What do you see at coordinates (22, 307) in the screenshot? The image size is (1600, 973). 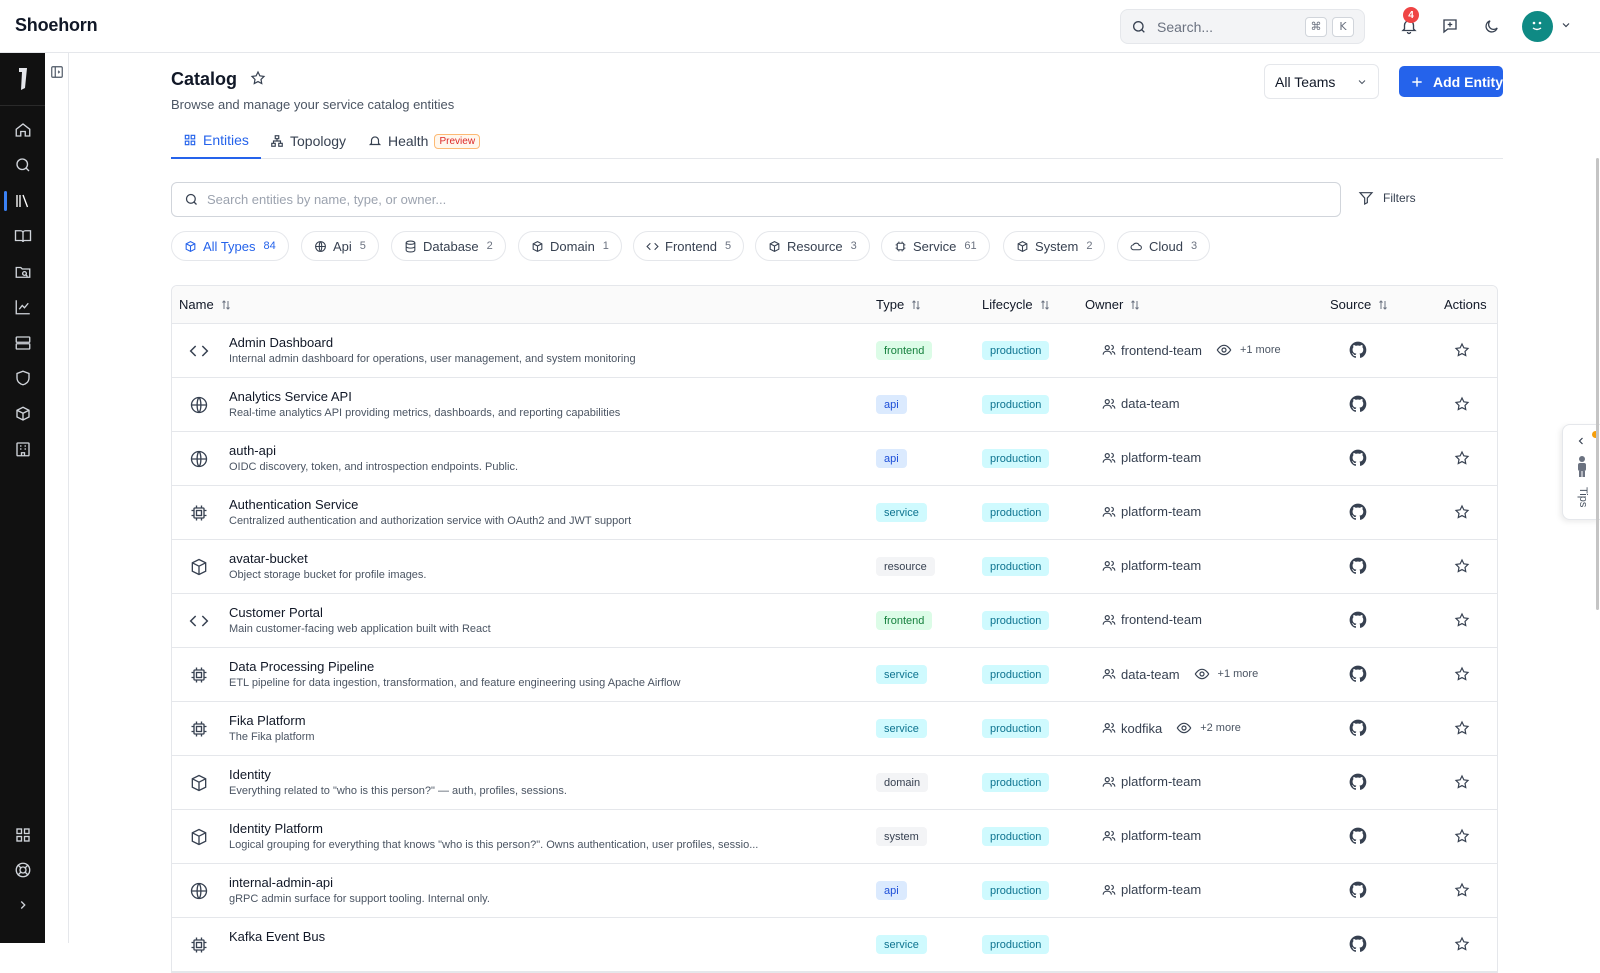 I see `analytics-icon` at bounding box center [22, 307].